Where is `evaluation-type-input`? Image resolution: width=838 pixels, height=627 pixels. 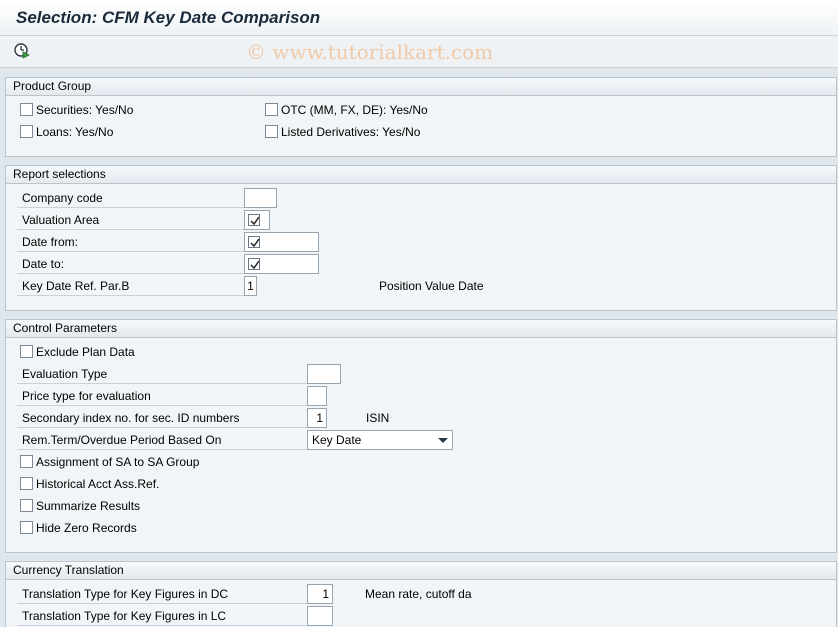 evaluation-type-input is located at coordinates (324, 374).